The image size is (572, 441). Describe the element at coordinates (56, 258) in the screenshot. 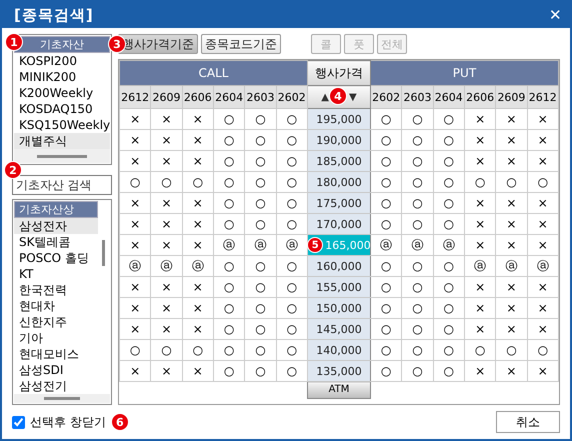

I see `list-item: POSCO 홀딩` at that location.